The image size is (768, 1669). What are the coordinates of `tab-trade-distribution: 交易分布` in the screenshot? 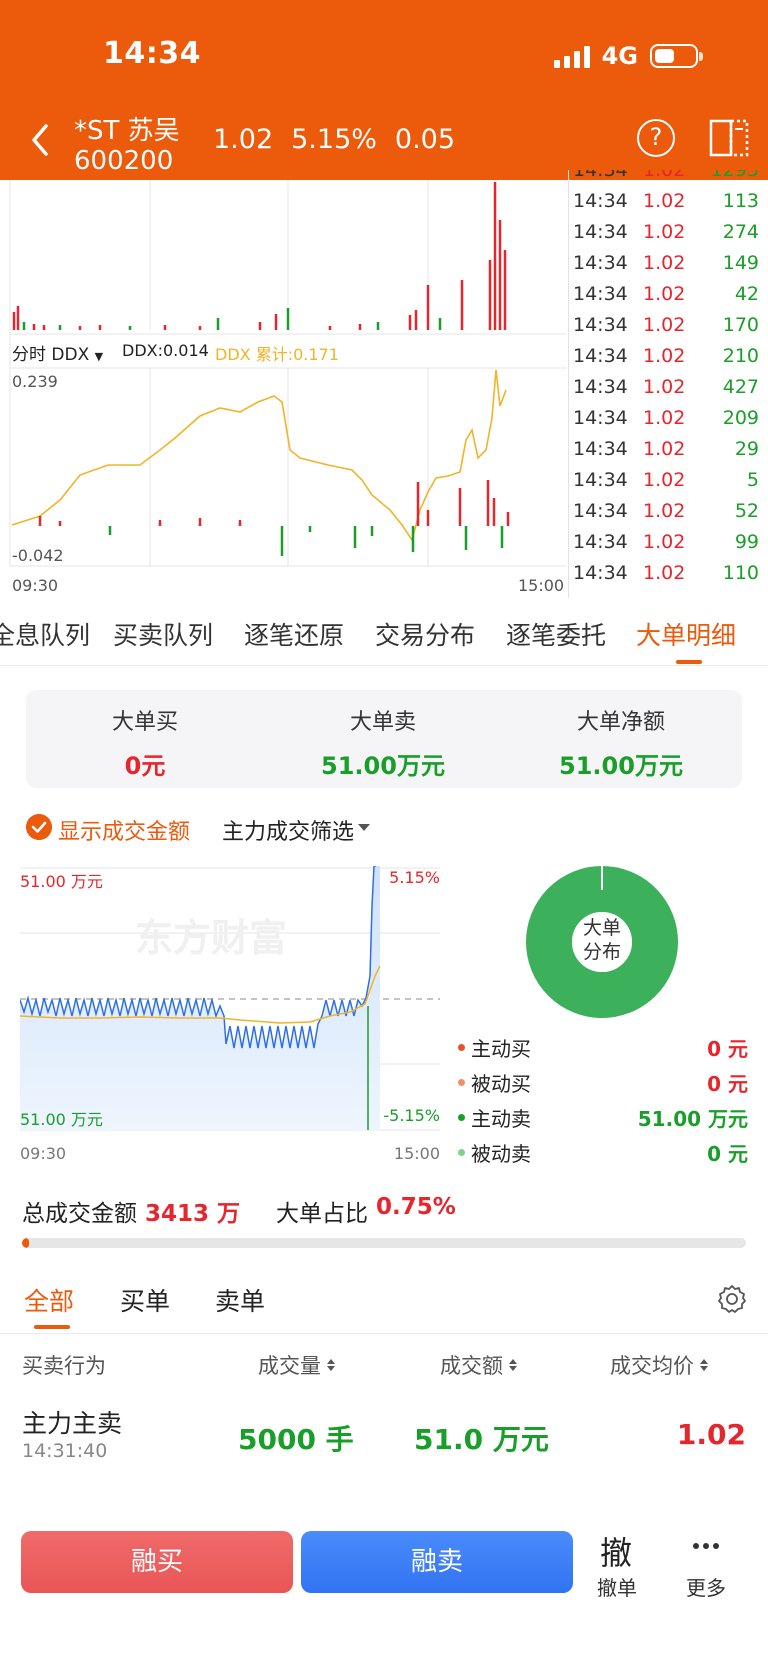 It's located at (425, 634).